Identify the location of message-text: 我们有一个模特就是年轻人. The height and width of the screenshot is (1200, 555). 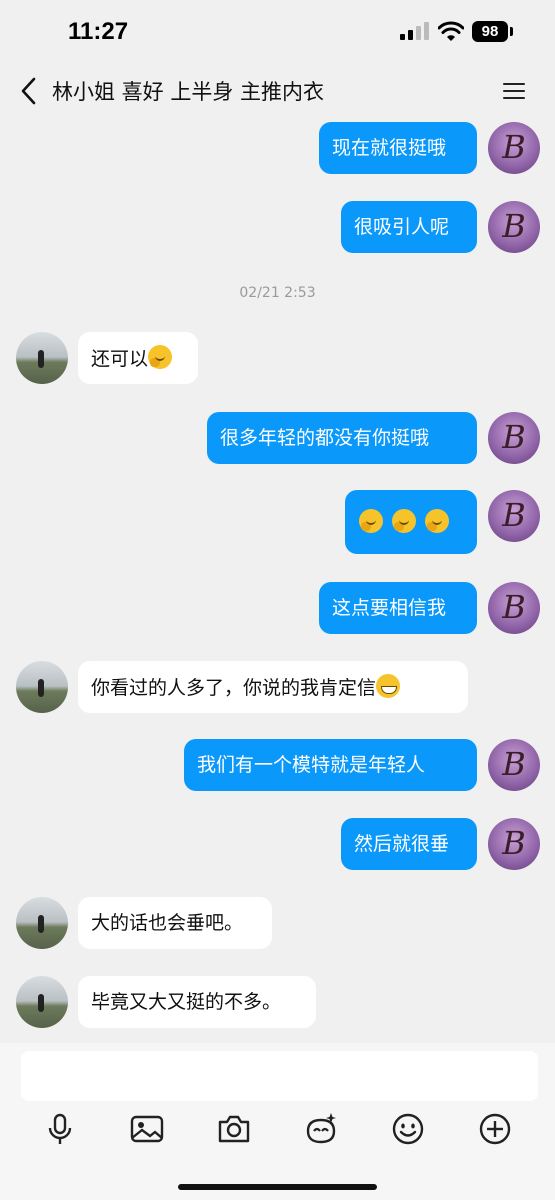
(311, 765).